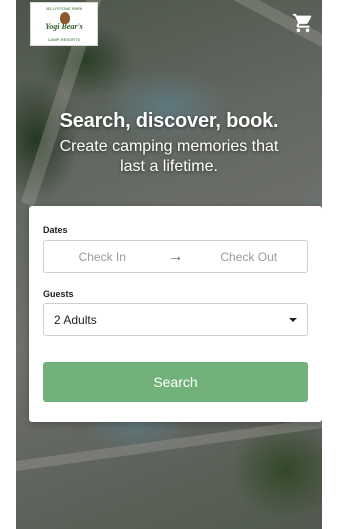 The width and height of the screenshot is (338, 529). Describe the element at coordinates (175, 382) in the screenshot. I see `search-button: Search` at that location.